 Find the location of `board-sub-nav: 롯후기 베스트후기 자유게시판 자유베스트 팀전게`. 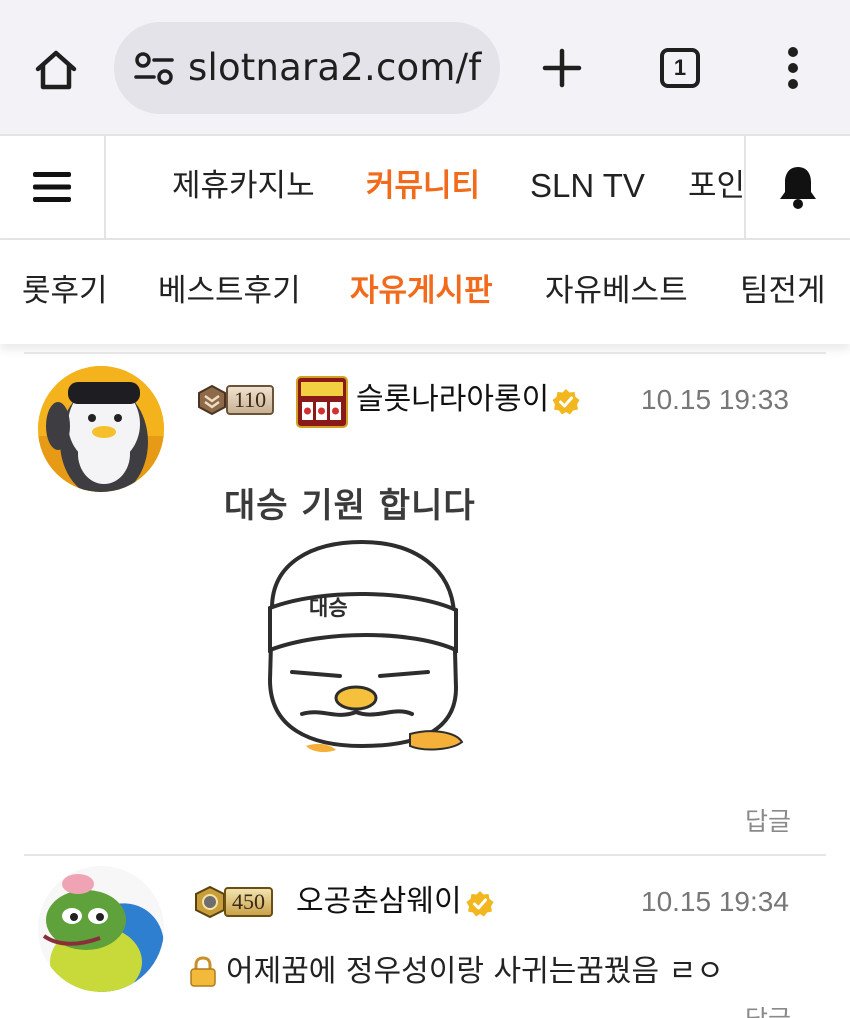

board-sub-nav: 롯후기 베스트후기 자유게시판 자유베스트 팀전게 is located at coordinates (425, 292).